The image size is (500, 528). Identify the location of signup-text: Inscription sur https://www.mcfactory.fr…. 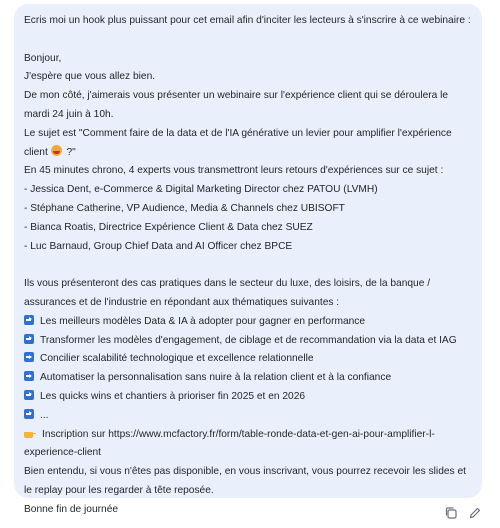
(238, 434).